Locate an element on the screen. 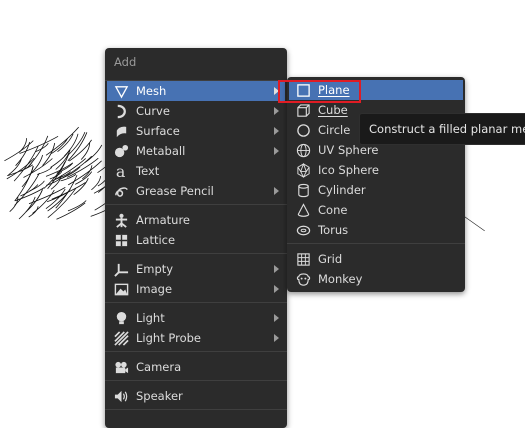 This screenshot has height=428, width=525. surface-icon is located at coordinates (121, 131).